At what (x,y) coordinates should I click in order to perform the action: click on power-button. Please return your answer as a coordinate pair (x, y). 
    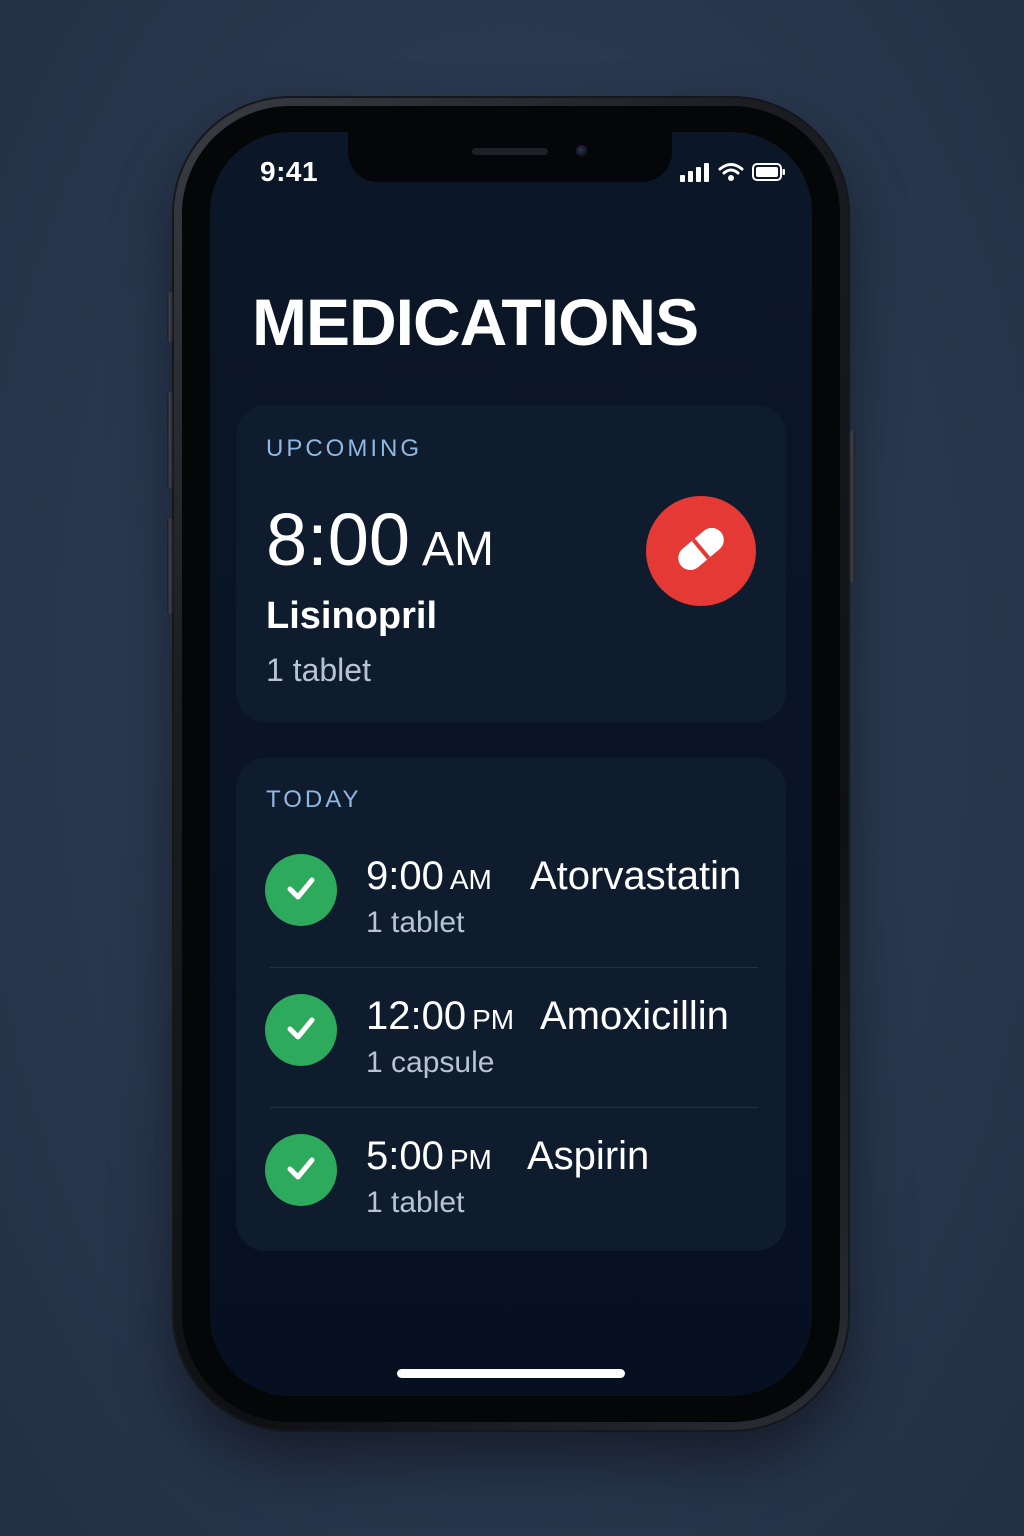
    Looking at the image, I should click on (852, 506).